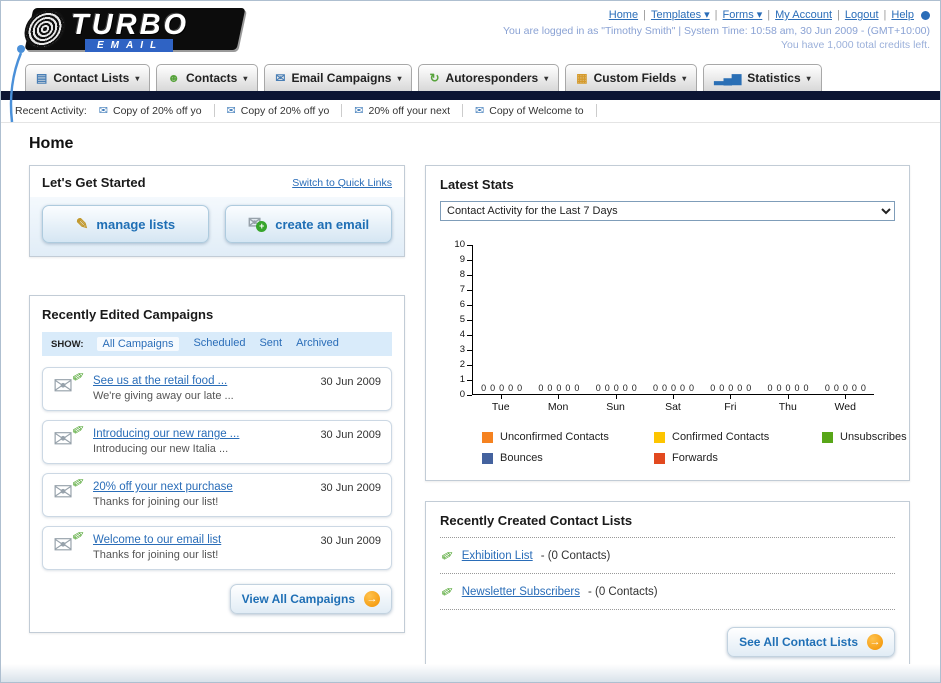 The height and width of the screenshot is (683, 941). What do you see at coordinates (462, 364) in the screenshot?
I see `y-axis-label: 2` at bounding box center [462, 364].